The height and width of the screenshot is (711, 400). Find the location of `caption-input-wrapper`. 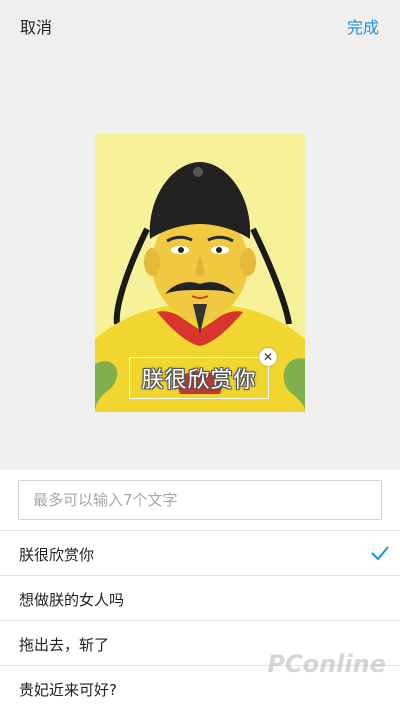

caption-input-wrapper is located at coordinates (200, 500).